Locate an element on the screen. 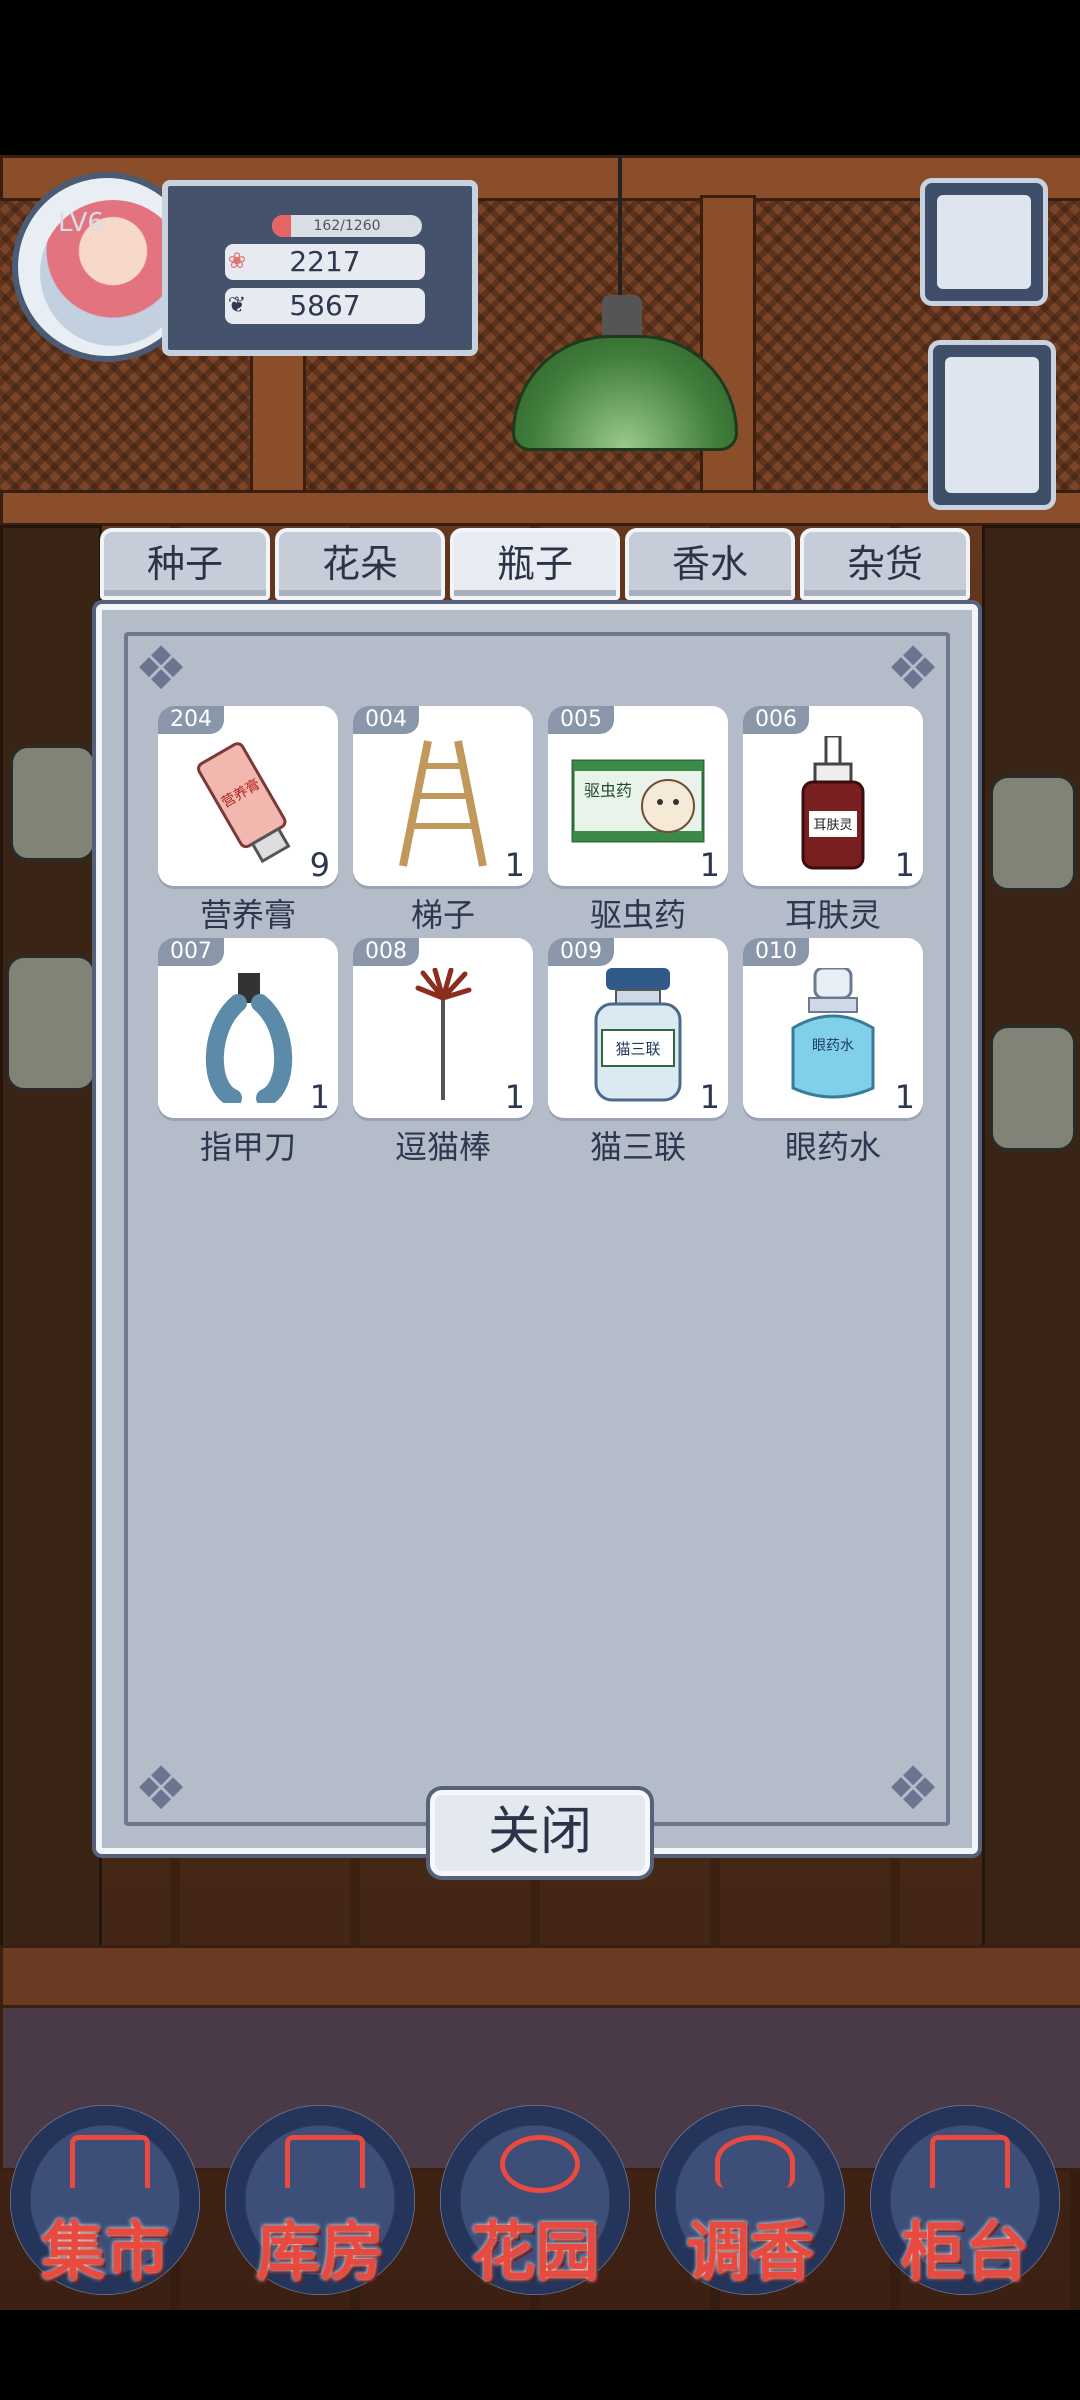 The height and width of the screenshot is (2400, 1080). eye-drops-icon: 眼药水 is located at coordinates (833, 1033).